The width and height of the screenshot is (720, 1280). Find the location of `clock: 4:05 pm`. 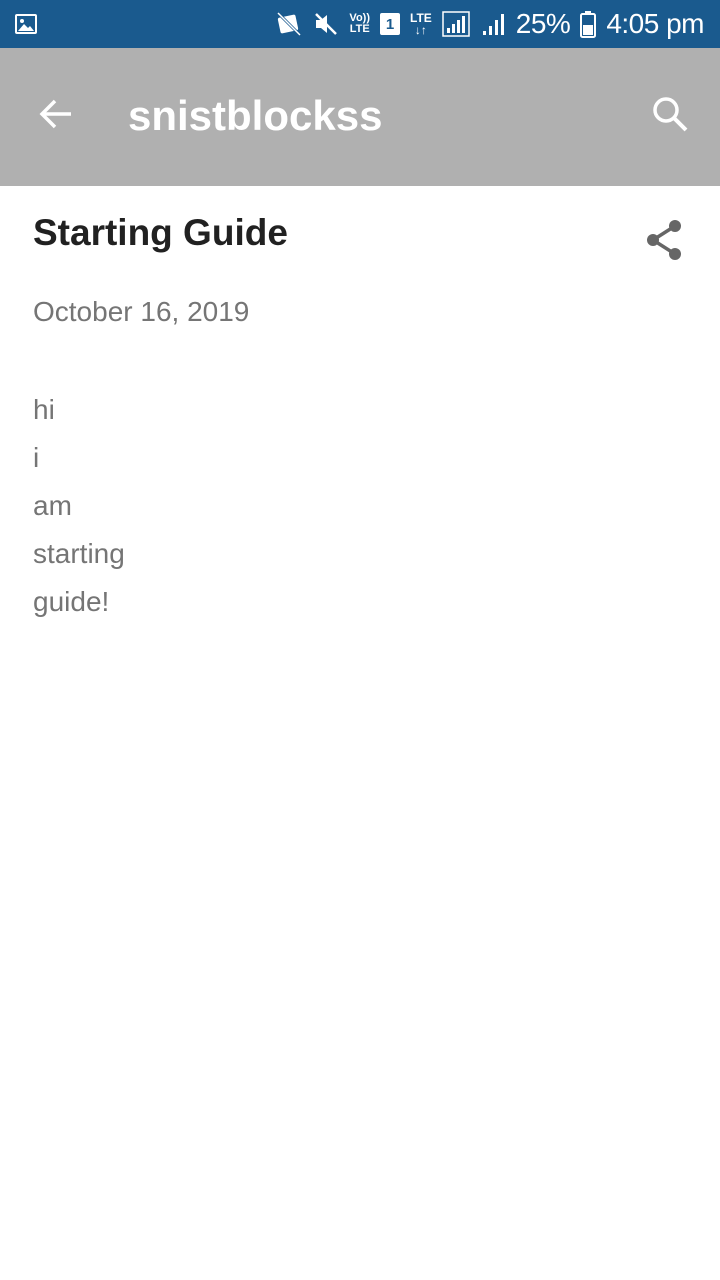

clock: 4:05 pm is located at coordinates (655, 23).